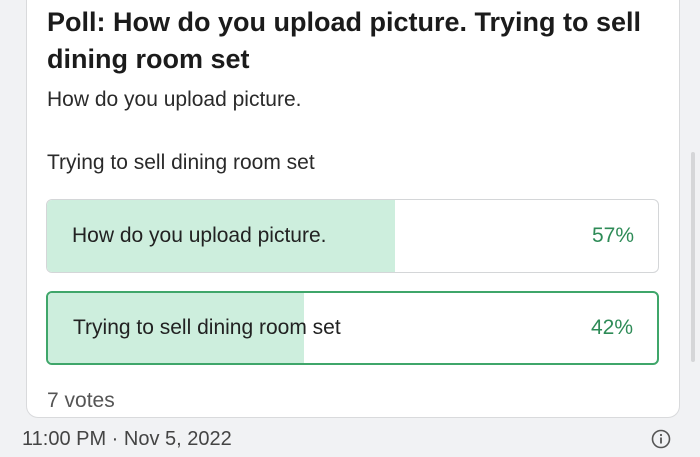  I want to click on poll-description-line-2: Trying to sell dining room set, so click(181, 162).